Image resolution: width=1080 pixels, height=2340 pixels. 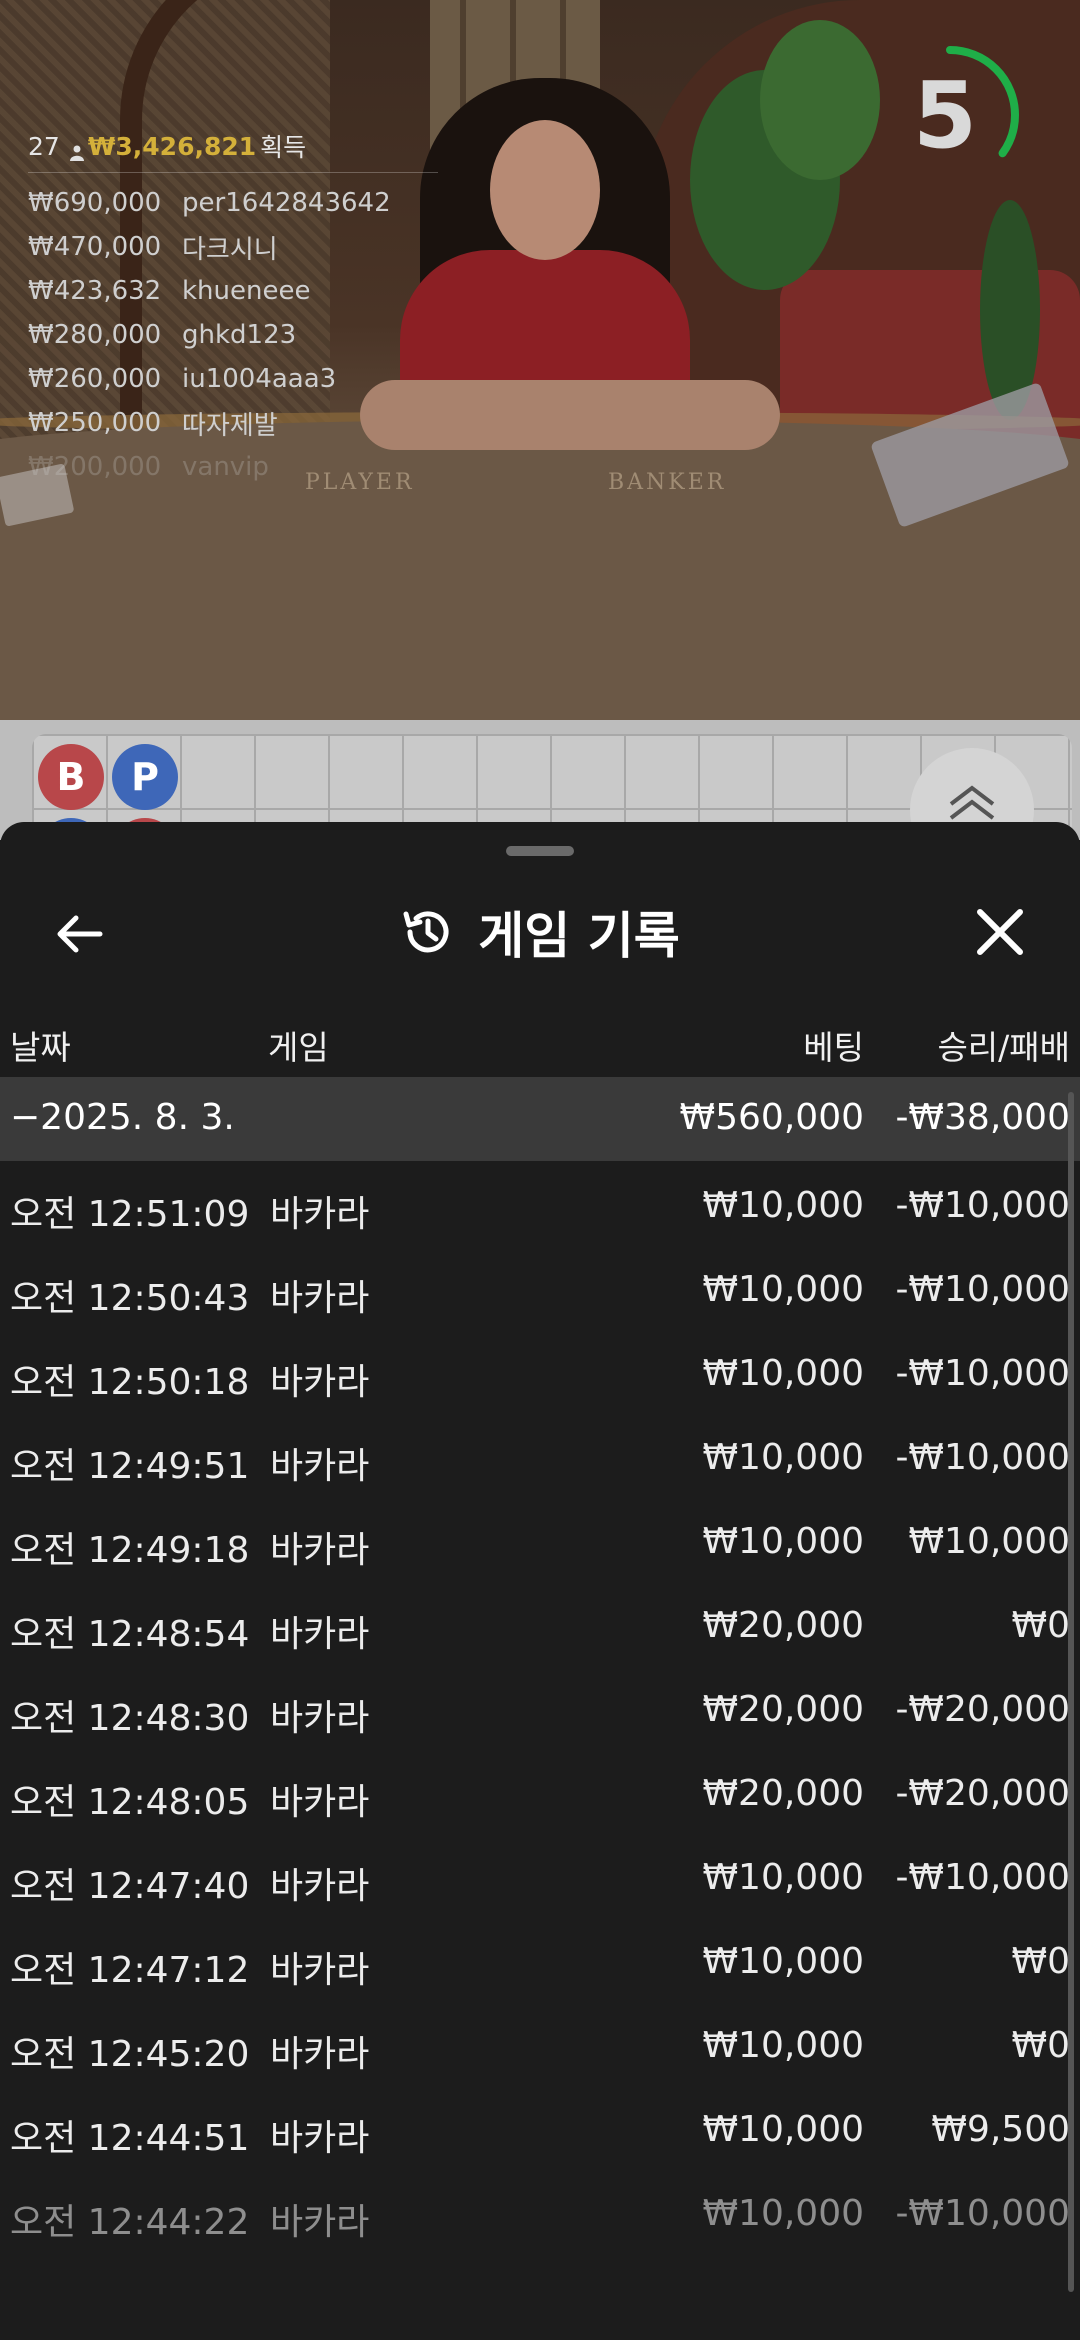 What do you see at coordinates (540, 1623) in the screenshot?
I see `history-row: 오전 12:48:54 바카라 ₩20,000 ₩0` at bounding box center [540, 1623].